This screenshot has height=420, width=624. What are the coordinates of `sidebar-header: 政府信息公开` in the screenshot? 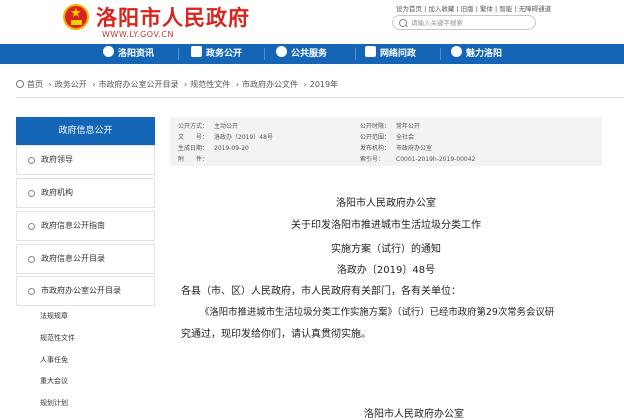 It's located at (85, 131).